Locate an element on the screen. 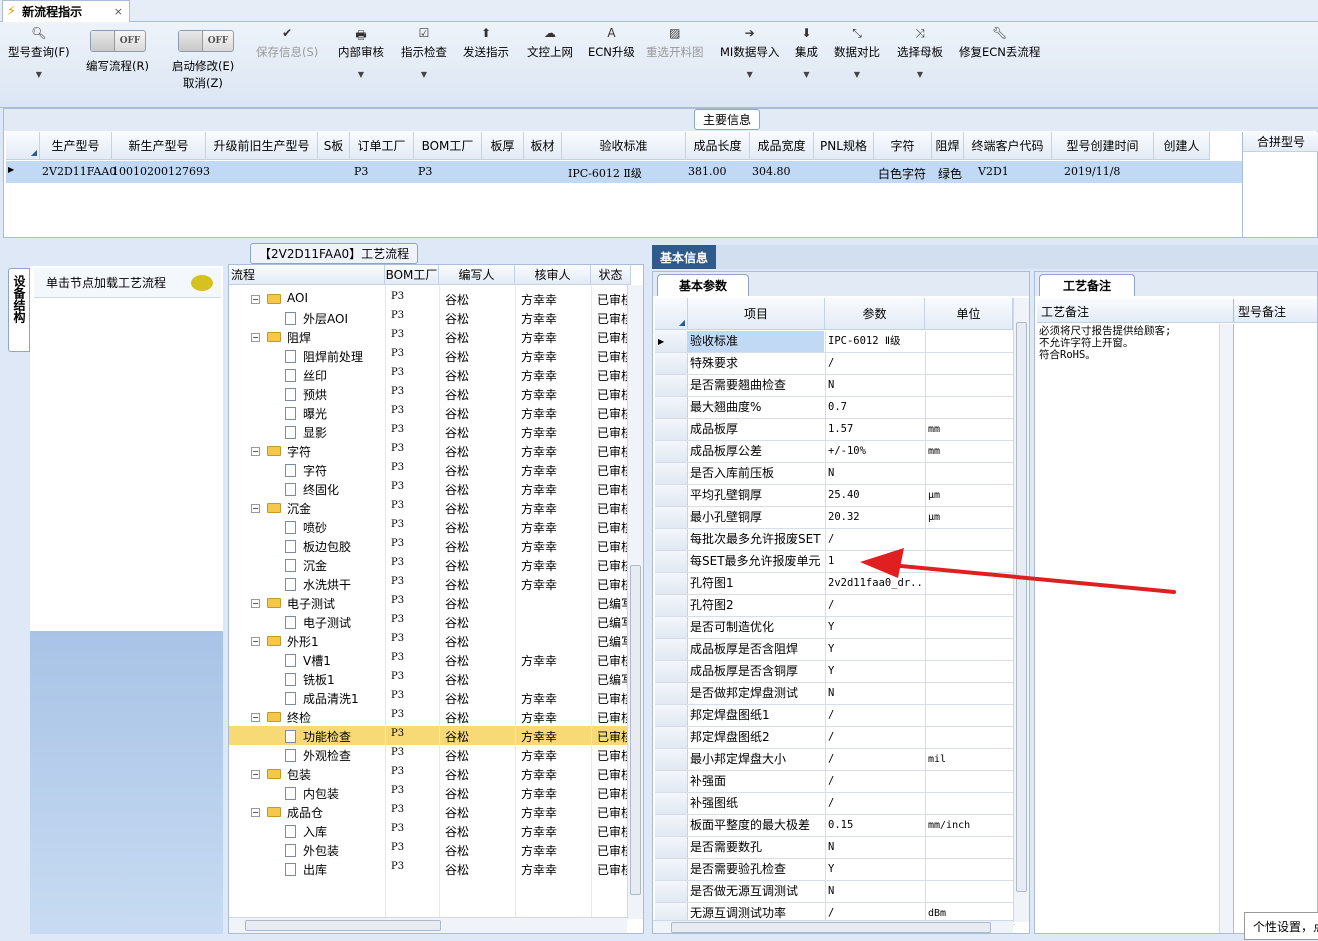 The width and height of the screenshot is (1318, 941). settings-tooltip: 个性设置，点 is located at coordinates (1281, 926).